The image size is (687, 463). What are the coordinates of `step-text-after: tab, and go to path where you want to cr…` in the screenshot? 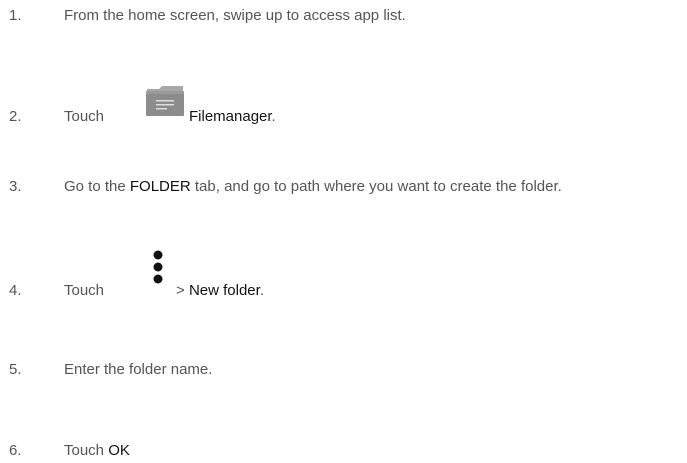 It's located at (376, 186).